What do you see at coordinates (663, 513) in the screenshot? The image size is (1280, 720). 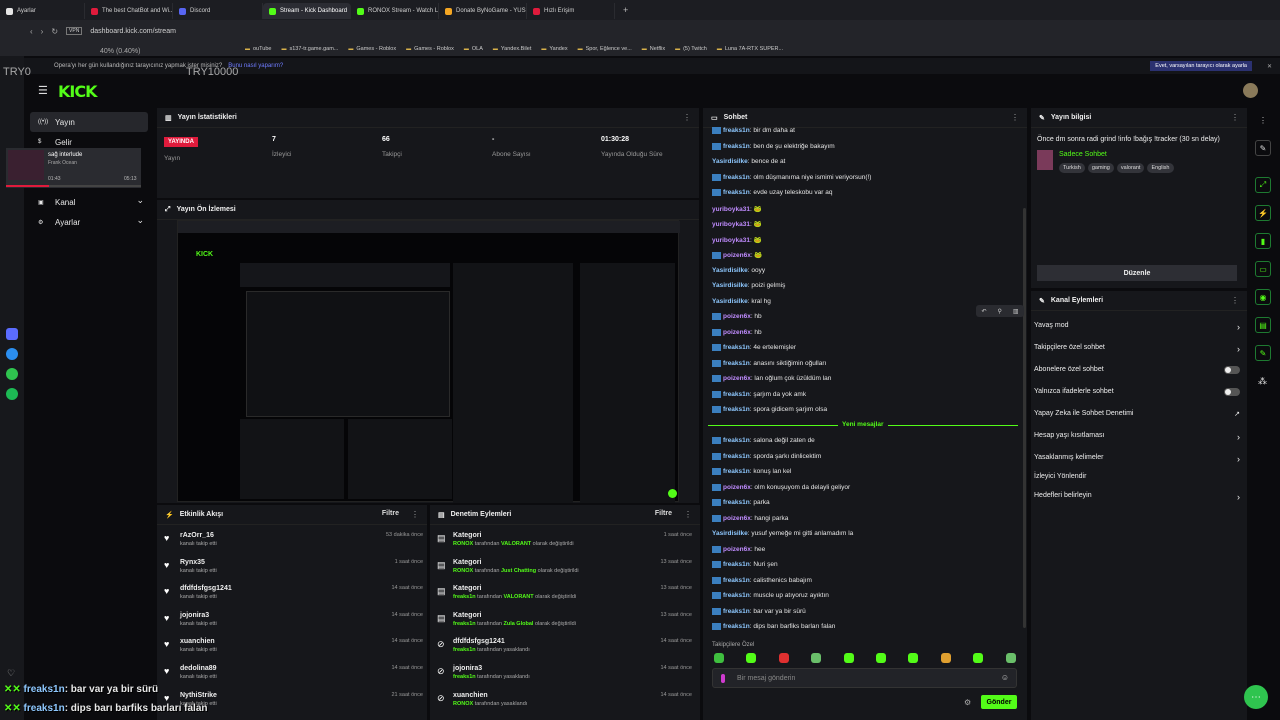 I see `moderation-filter-button: Filtre` at bounding box center [663, 513].